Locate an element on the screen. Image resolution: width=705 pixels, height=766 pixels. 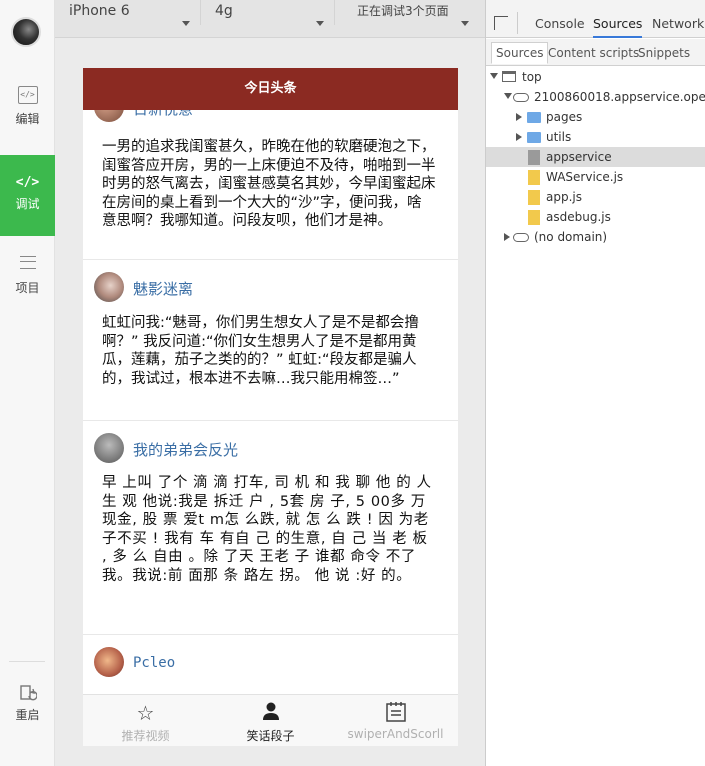
simulator-toolbar: iPhone 6 4g 正在调试3个页面 is located at coordinates (270, 19).